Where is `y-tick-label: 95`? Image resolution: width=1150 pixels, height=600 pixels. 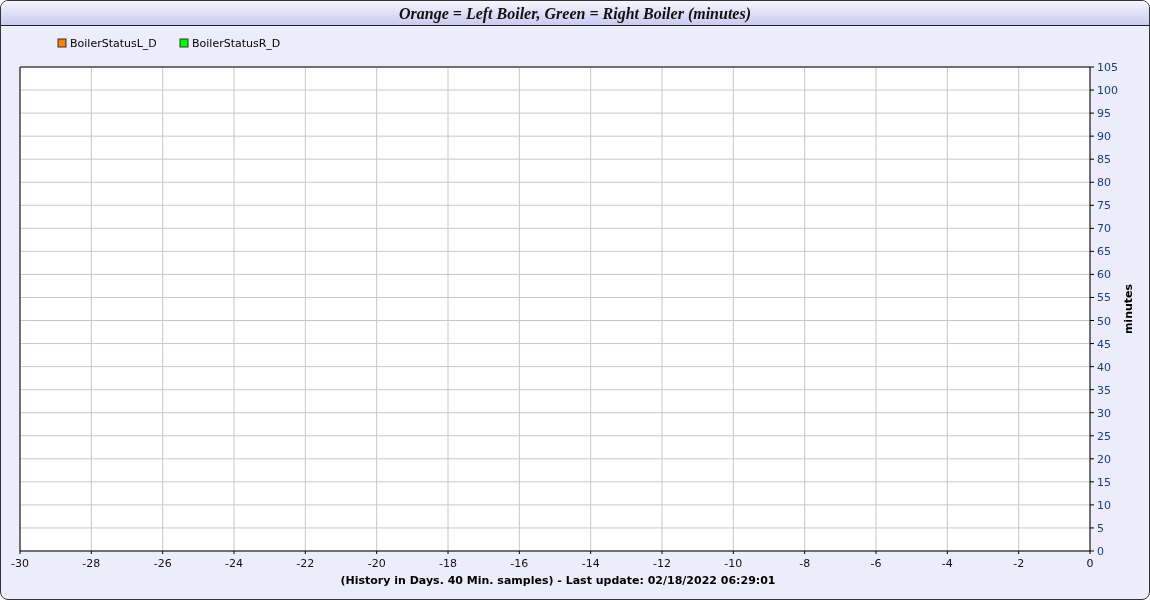 y-tick-label: 95 is located at coordinates (1104, 114).